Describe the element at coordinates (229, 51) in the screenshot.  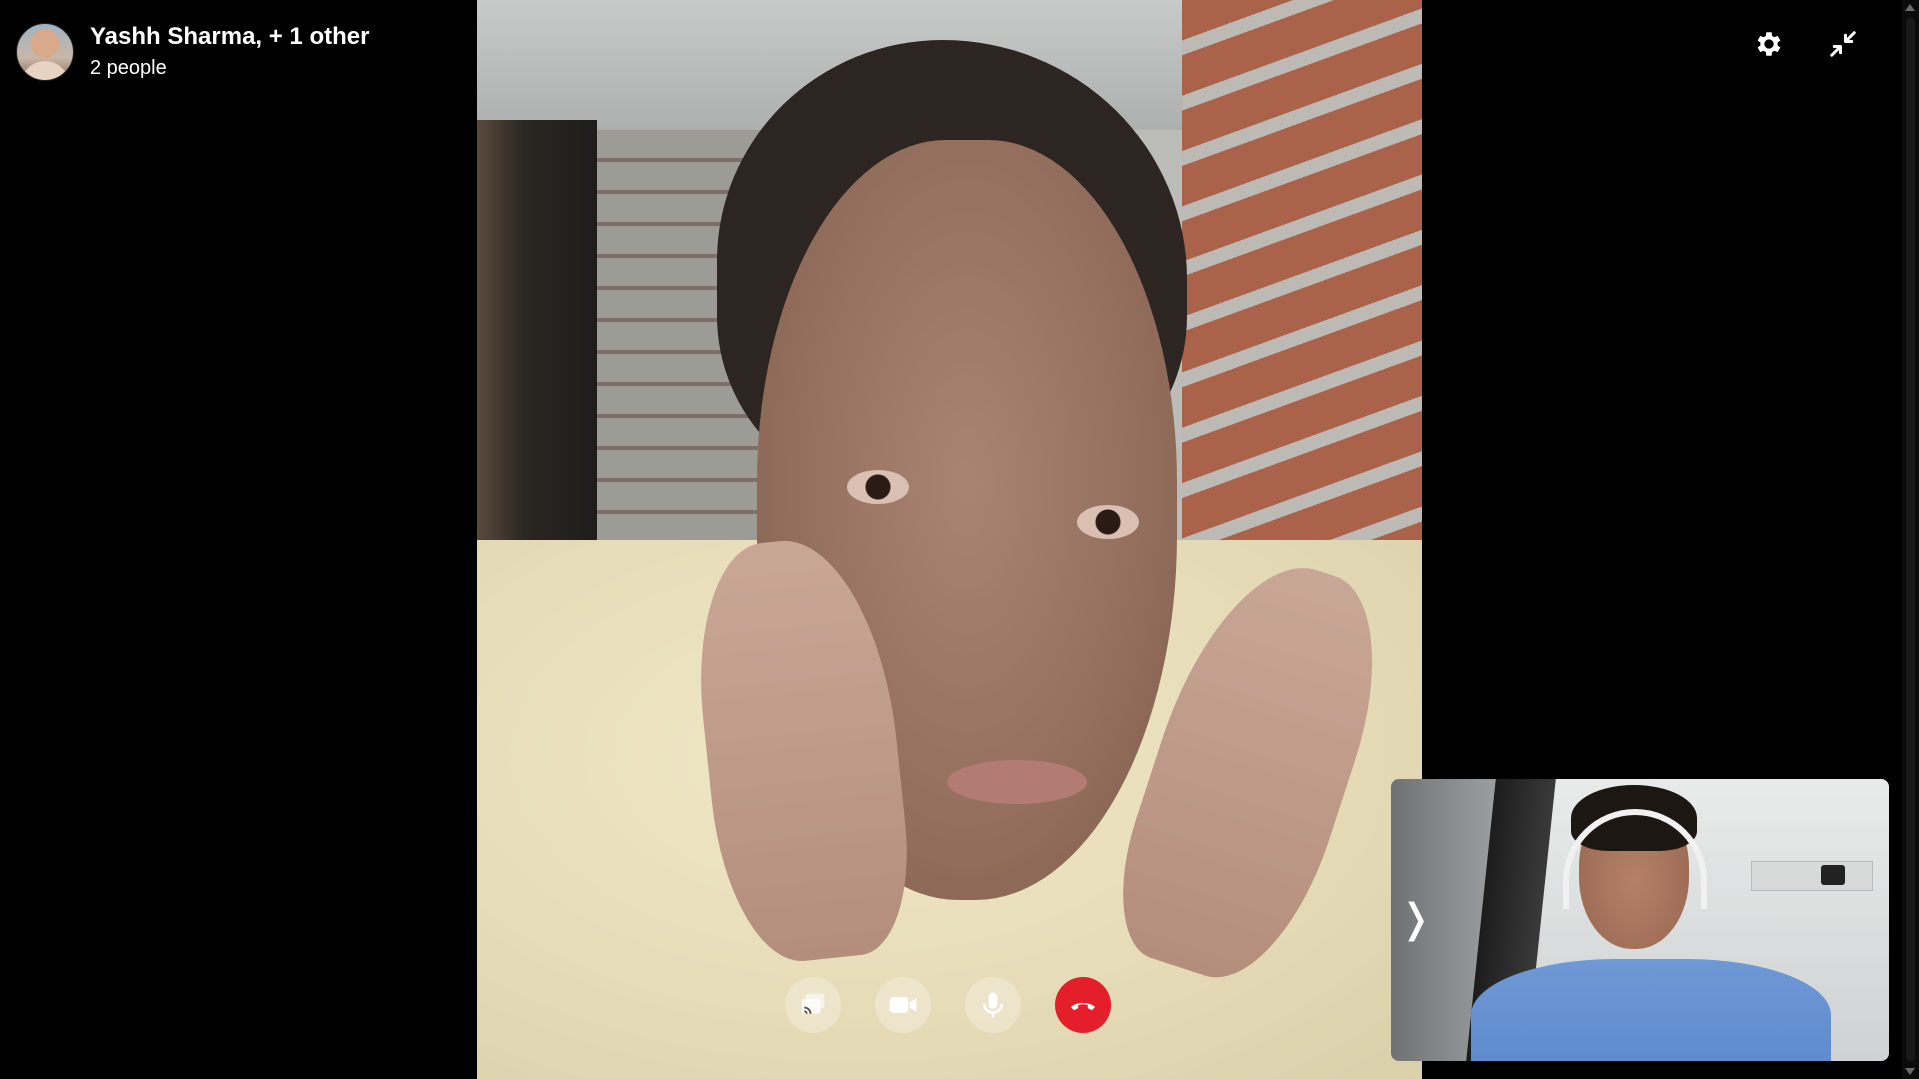
I see `call-info: Yashh Sharma, + 1 other 2 people` at that location.